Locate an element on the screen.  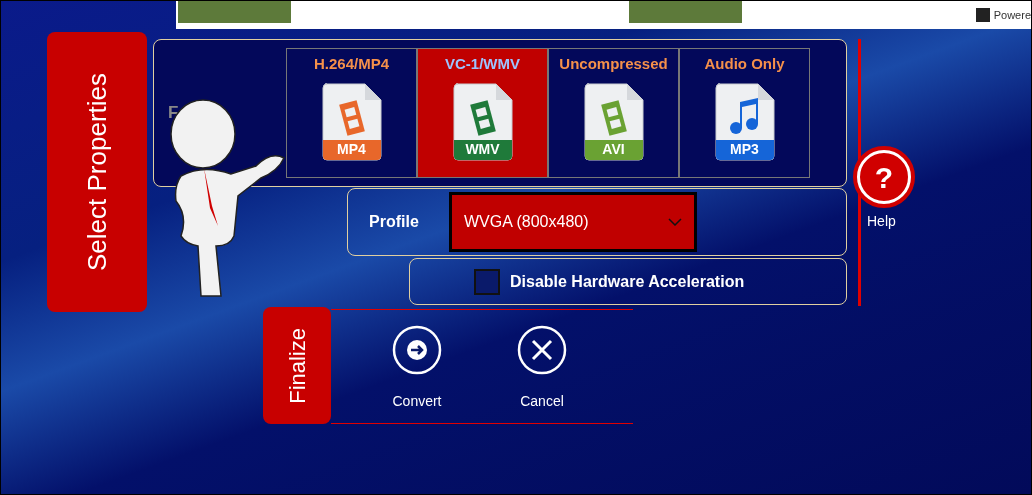
convert-button: Convert is located at coordinates (417, 368).